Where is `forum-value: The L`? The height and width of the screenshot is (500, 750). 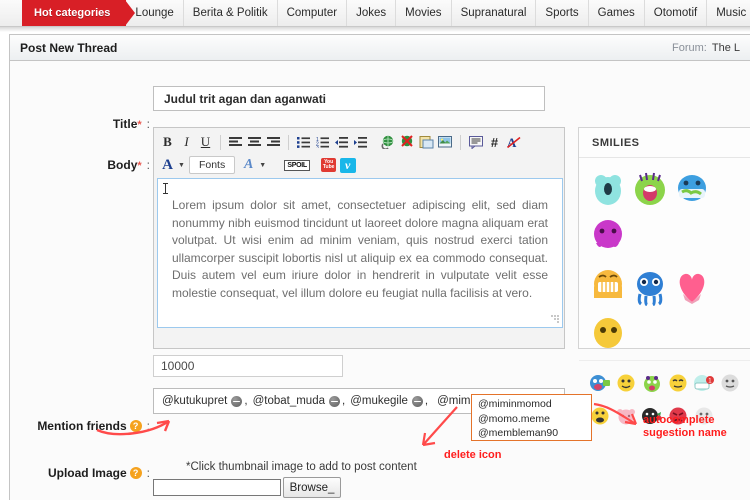
forum-value: The L is located at coordinates (725, 47).